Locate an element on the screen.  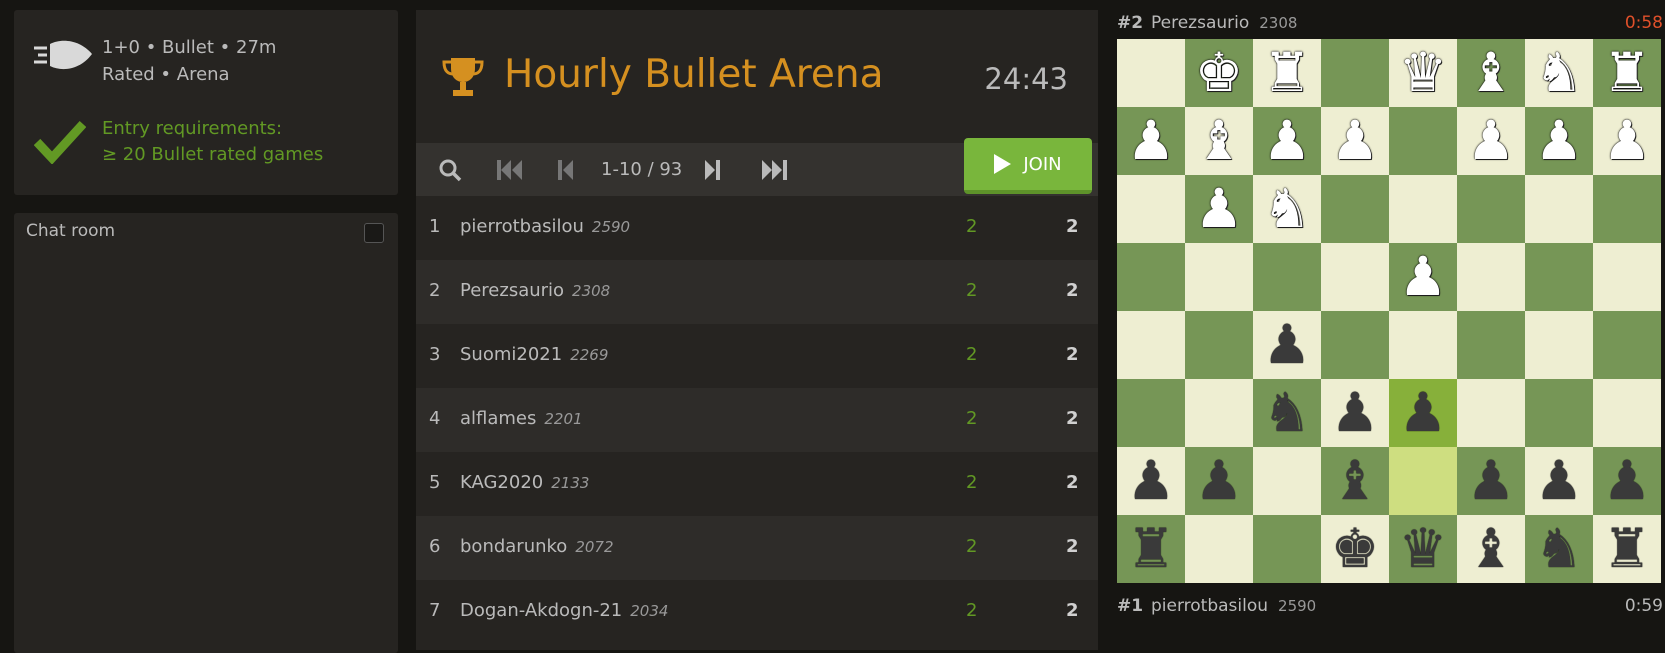
table-row: 5 KAG2020 2133 2 2 is located at coordinates (757, 484).